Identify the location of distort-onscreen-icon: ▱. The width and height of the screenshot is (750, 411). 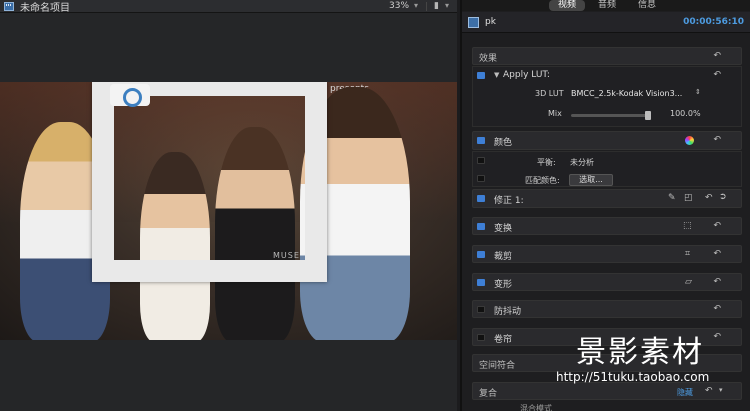
(688, 282).